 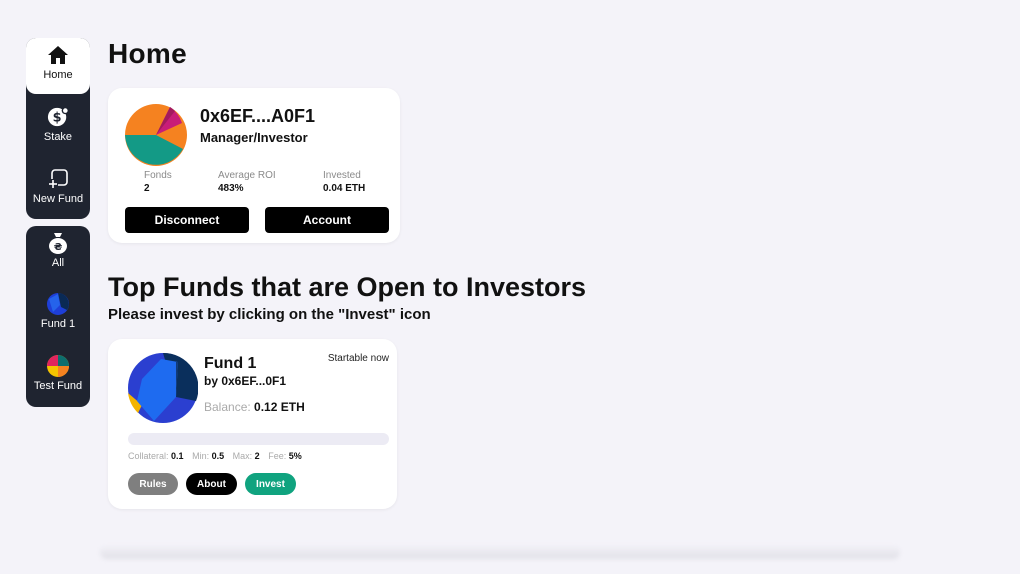 I want to click on sidebar-item-label: Fund 1, so click(x=58, y=324).